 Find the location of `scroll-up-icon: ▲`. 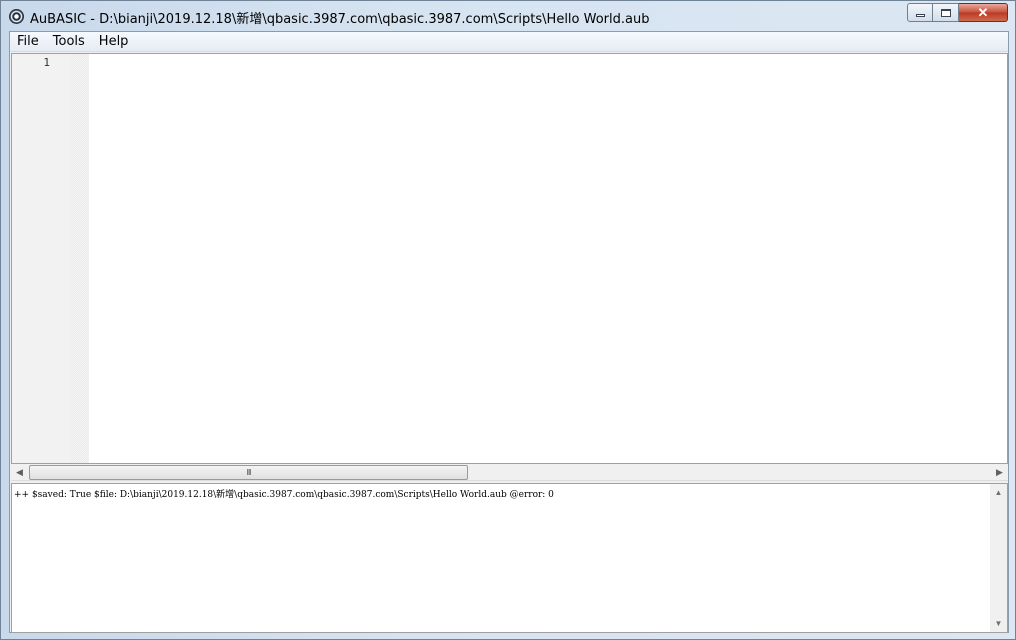

scroll-up-icon: ▲ is located at coordinates (998, 492).